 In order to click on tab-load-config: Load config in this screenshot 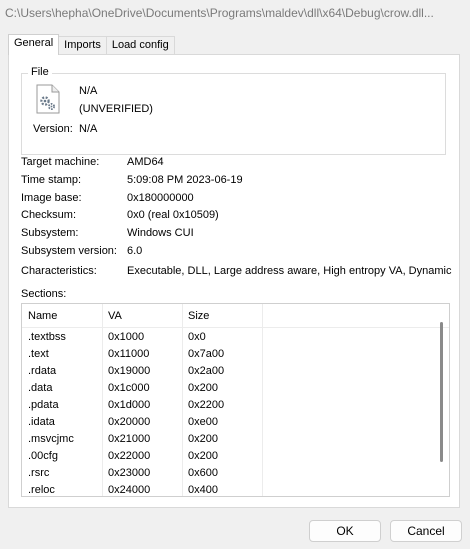, I will do `click(140, 45)`.